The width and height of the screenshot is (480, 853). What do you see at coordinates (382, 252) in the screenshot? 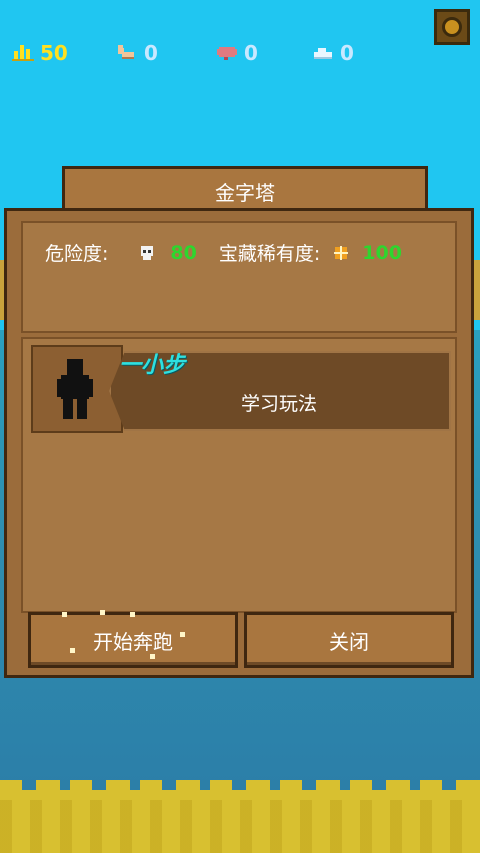
I see `treasure-value: 100` at bounding box center [382, 252].